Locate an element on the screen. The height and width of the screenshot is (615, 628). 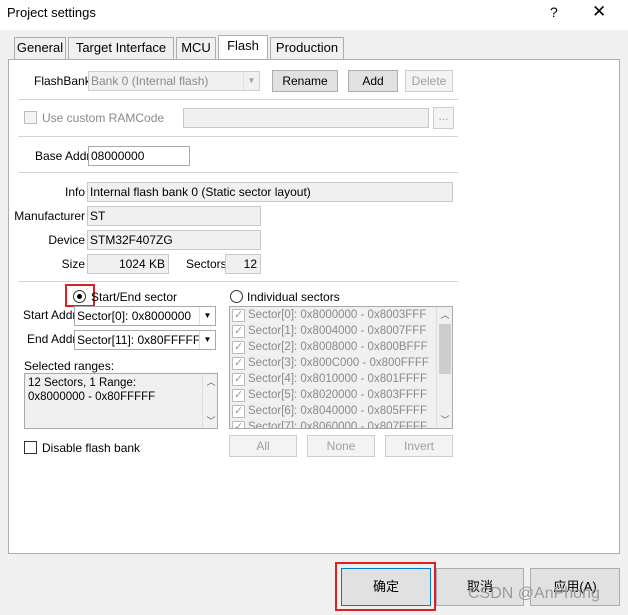
start-end-radio is located at coordinates (79, 296).